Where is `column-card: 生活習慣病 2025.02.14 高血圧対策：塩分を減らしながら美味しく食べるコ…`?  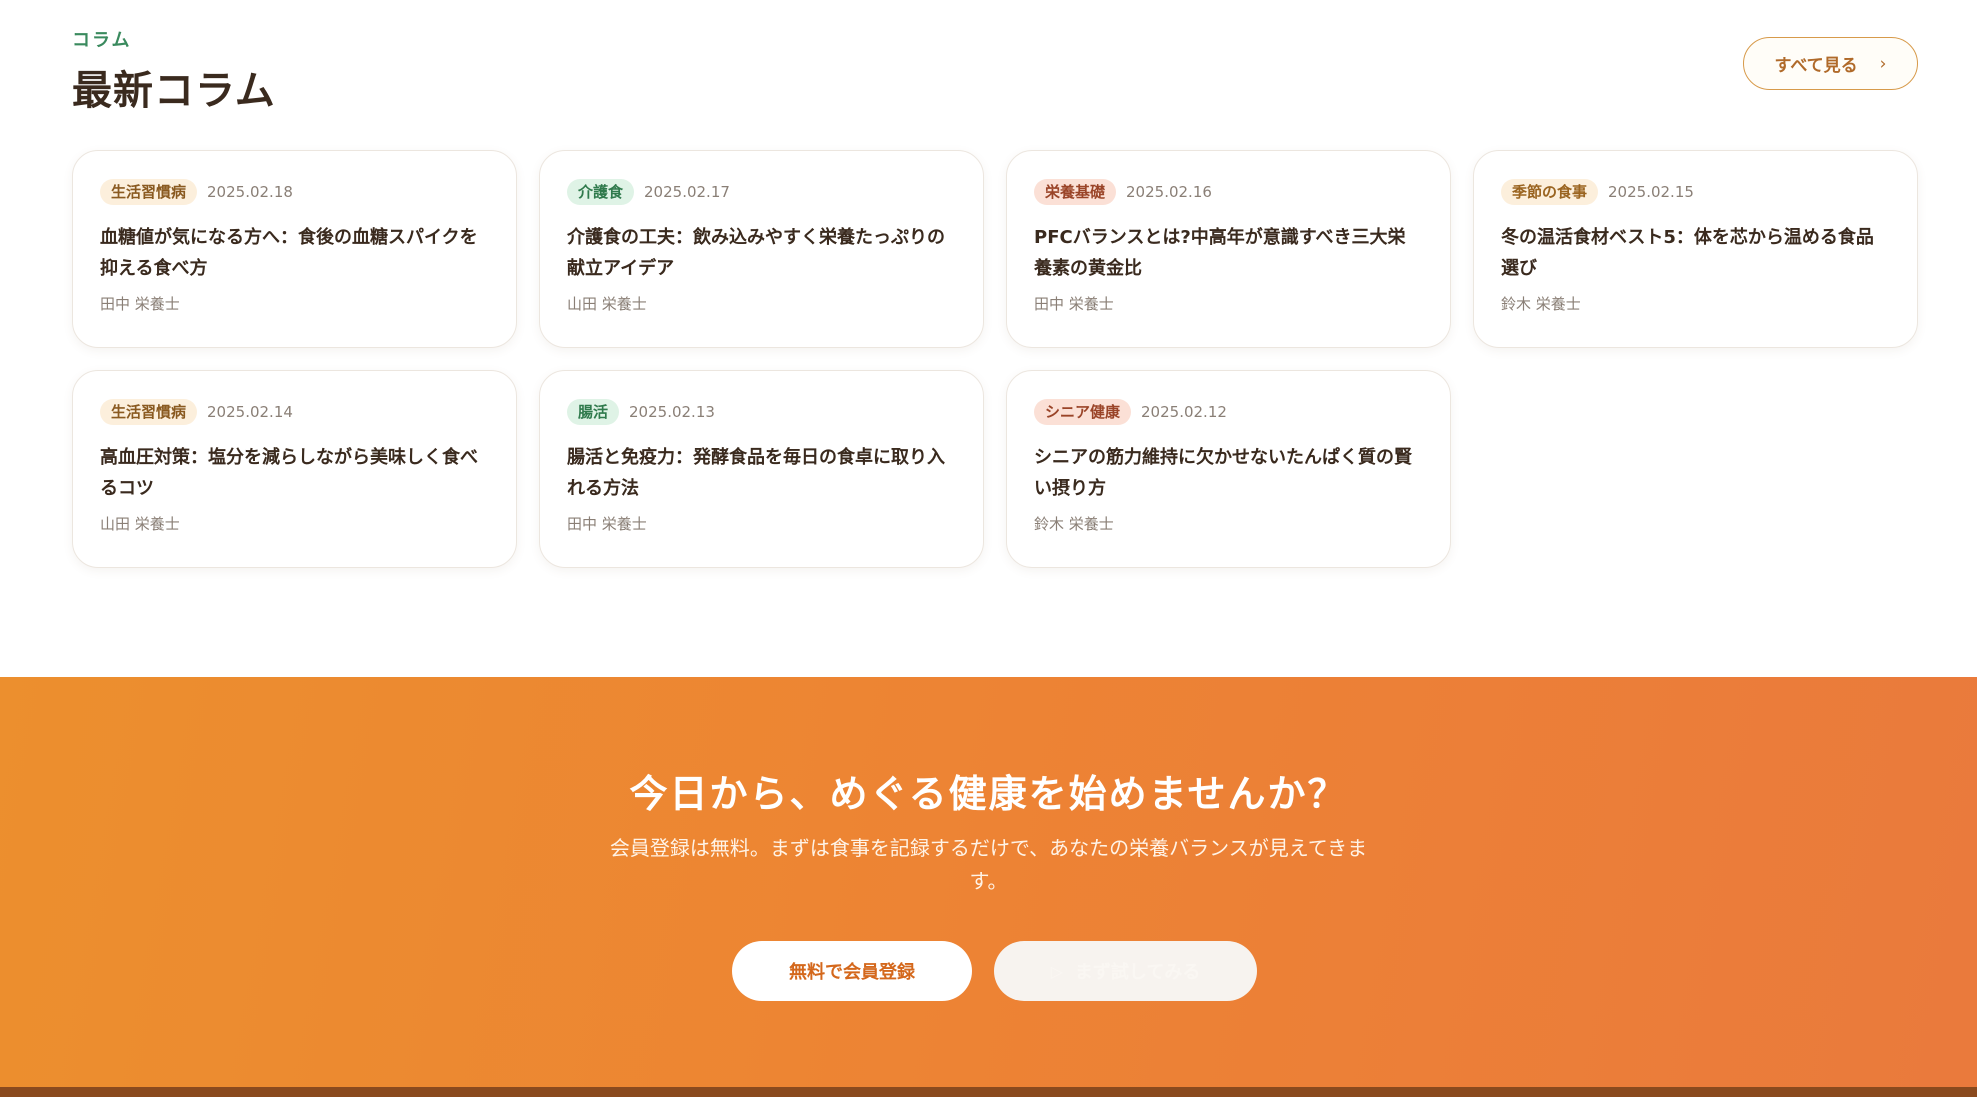
column-card: 生活習慣病 2025.02.14 高血圧対策：塩分を減らしながら美味しく食べるコ… is located at coordinates (294, 469).